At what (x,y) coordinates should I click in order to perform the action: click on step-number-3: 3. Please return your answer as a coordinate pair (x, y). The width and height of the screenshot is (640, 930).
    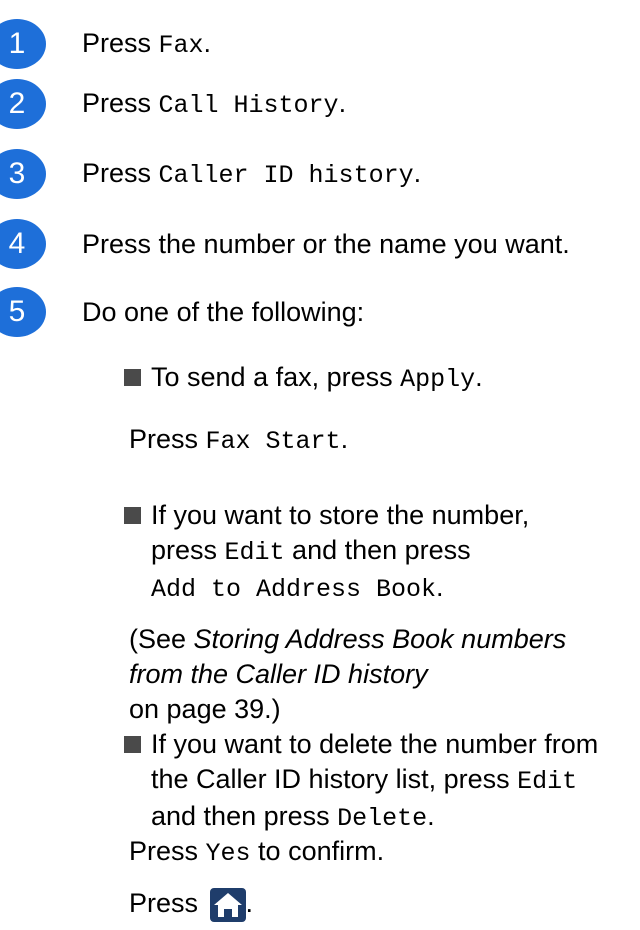
    Looking at the image, I should click on (23, 174).